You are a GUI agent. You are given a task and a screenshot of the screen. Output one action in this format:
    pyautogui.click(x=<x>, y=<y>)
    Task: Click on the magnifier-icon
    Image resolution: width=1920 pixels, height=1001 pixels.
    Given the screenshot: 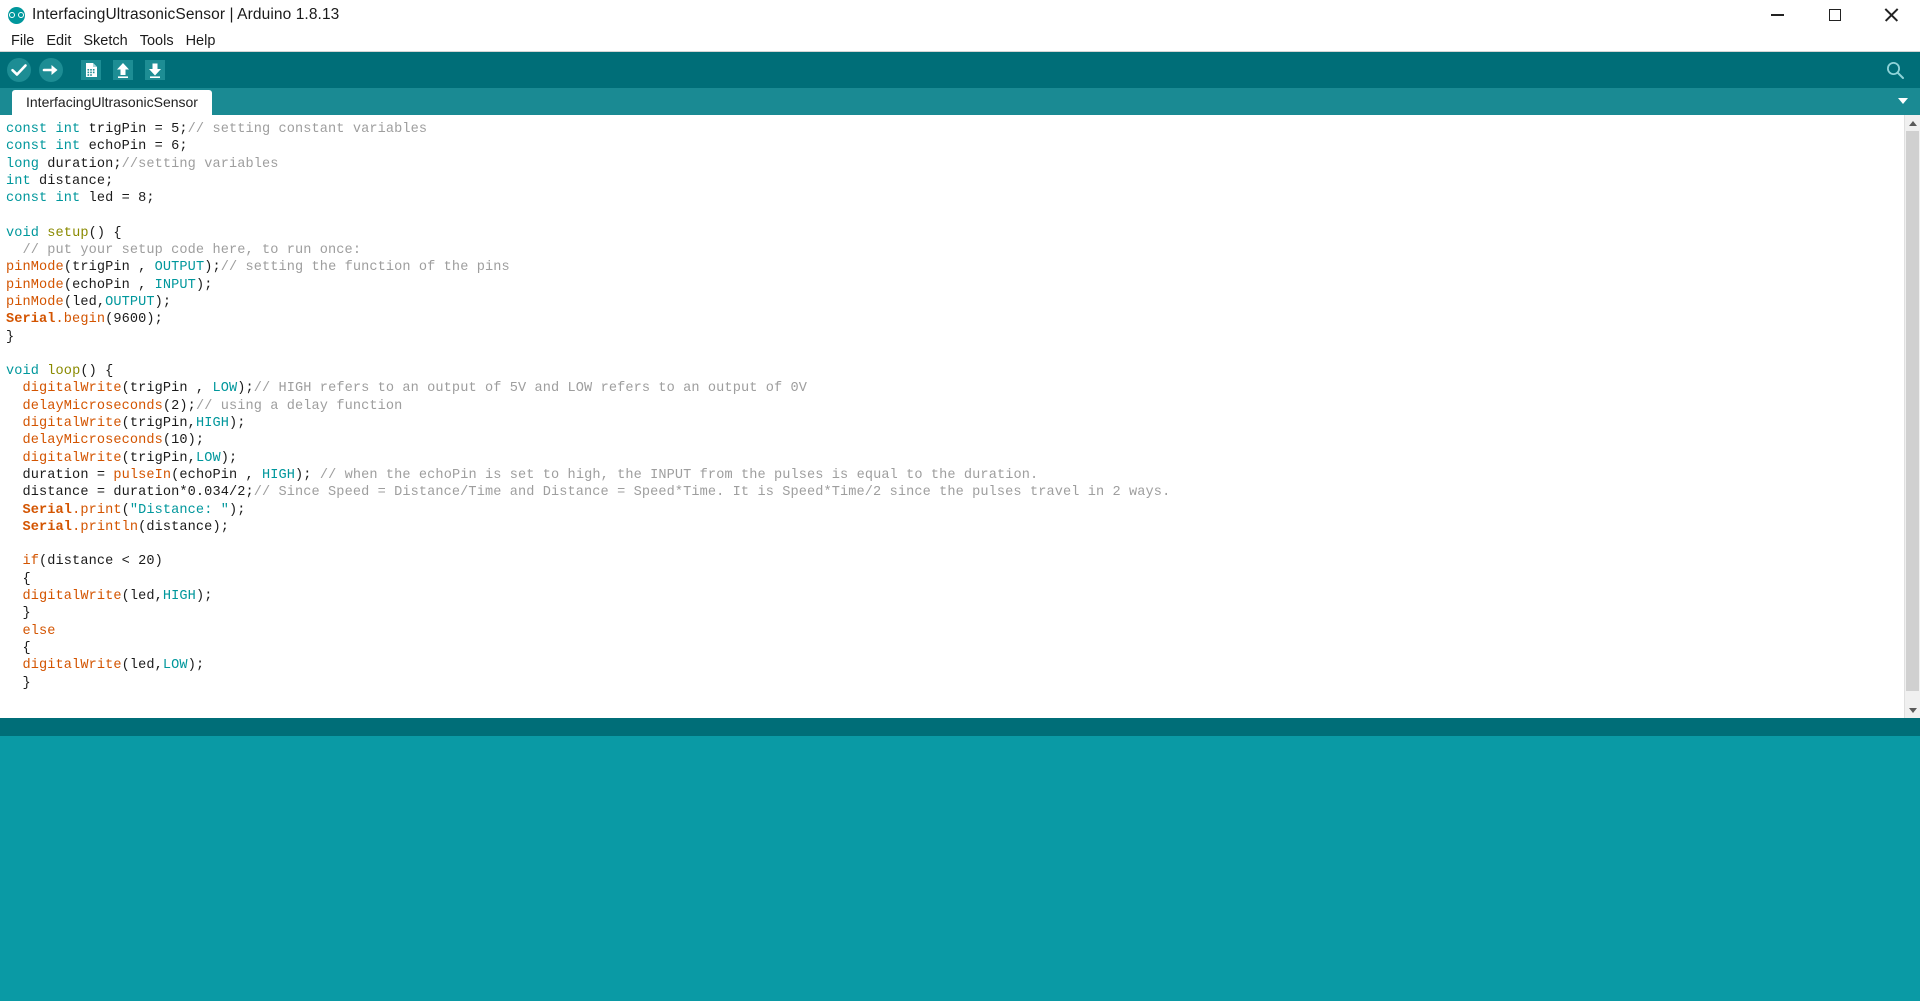 What is the action you would take?
    pyautogui.click(x=1895, y=70)
    